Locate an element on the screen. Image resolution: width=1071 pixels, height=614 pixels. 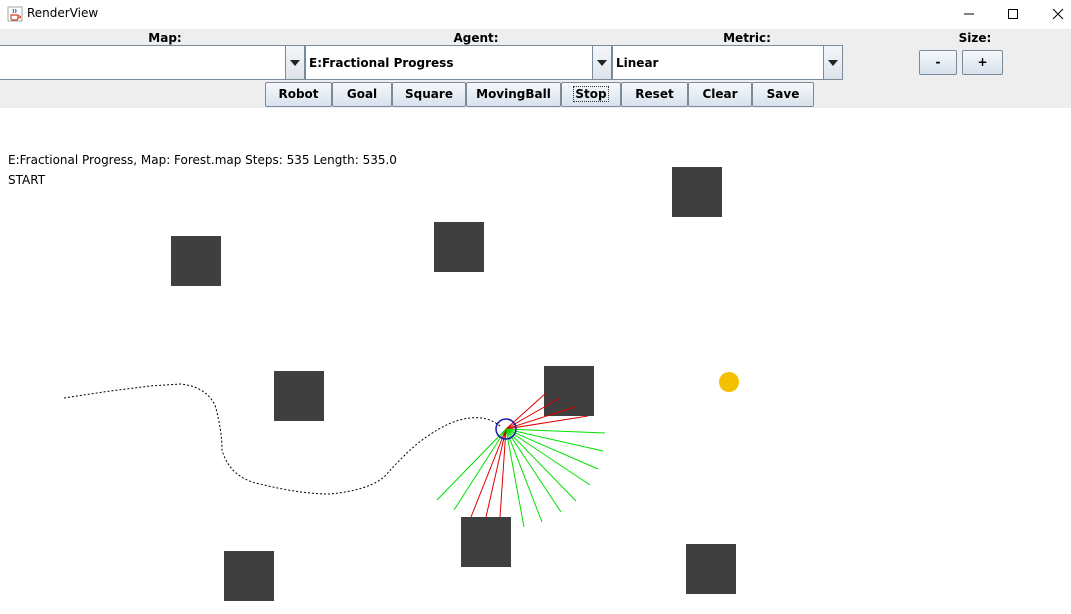
sensor-rays is located at coordinates (521, 460).